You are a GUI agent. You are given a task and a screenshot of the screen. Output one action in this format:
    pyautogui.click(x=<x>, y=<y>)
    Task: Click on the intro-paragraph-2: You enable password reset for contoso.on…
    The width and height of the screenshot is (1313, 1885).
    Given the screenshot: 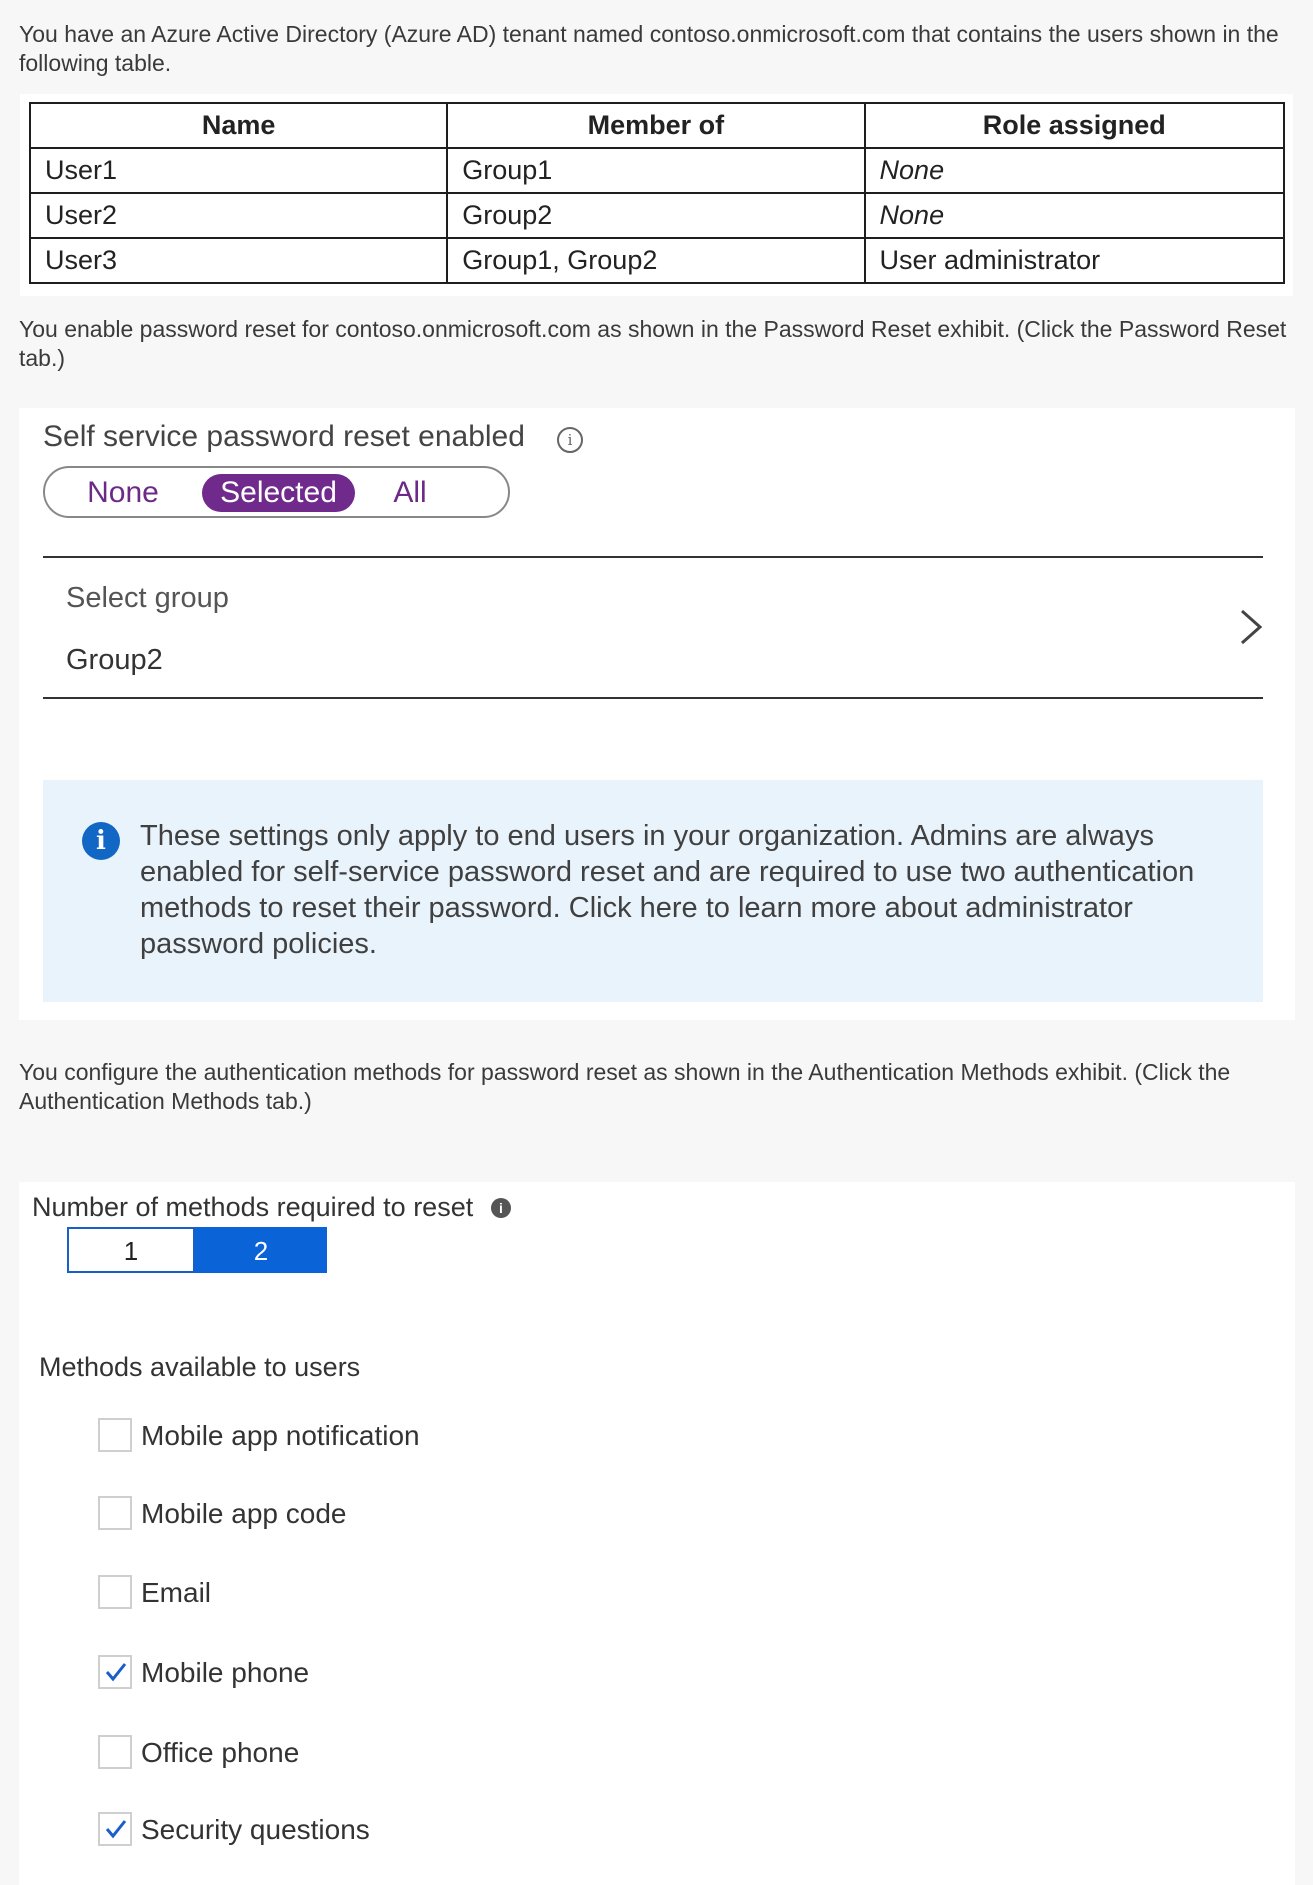 What is the action you would take?
    pyautogui.click(x=653, y=343)
    